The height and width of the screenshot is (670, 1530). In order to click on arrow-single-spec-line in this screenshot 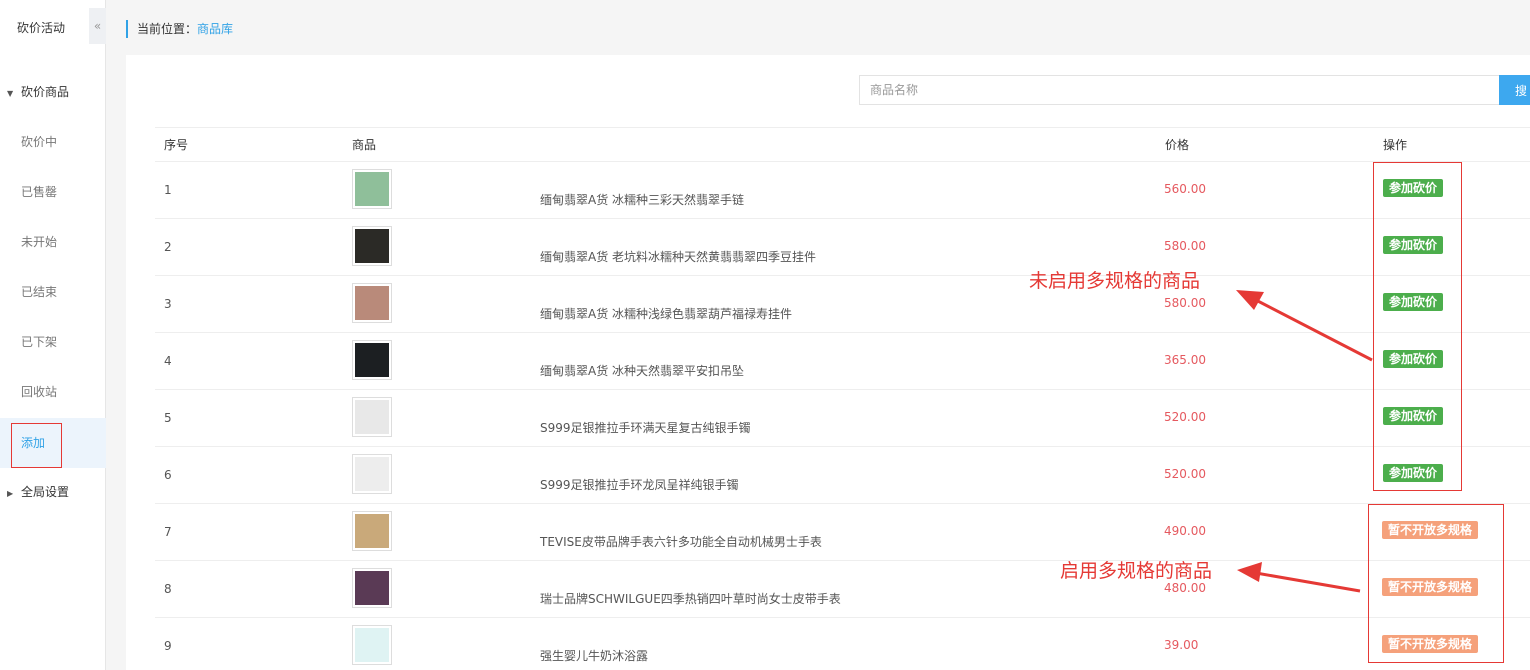, I will do `click(1312, 329)`.